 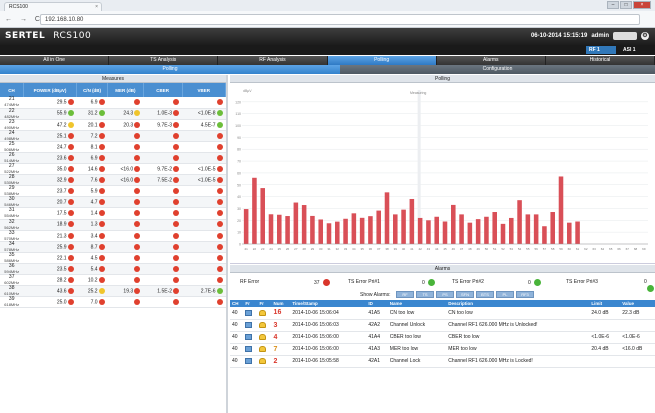 I want to click on y-tick-label: 20, so click(x=239, y=221).